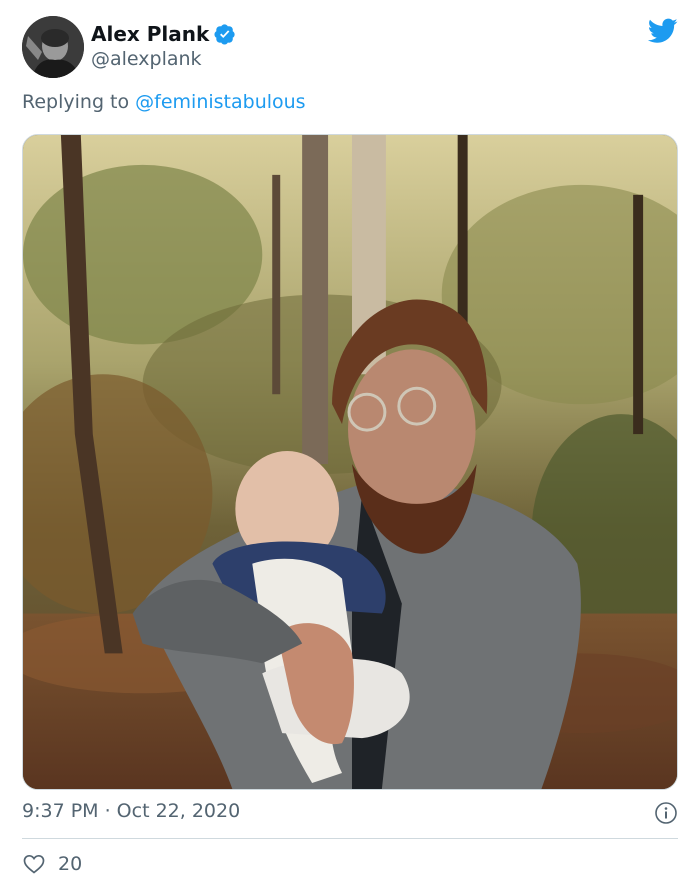 The image size is (700, 892). I want to click on verified-badge-icon, so click(225, 34).